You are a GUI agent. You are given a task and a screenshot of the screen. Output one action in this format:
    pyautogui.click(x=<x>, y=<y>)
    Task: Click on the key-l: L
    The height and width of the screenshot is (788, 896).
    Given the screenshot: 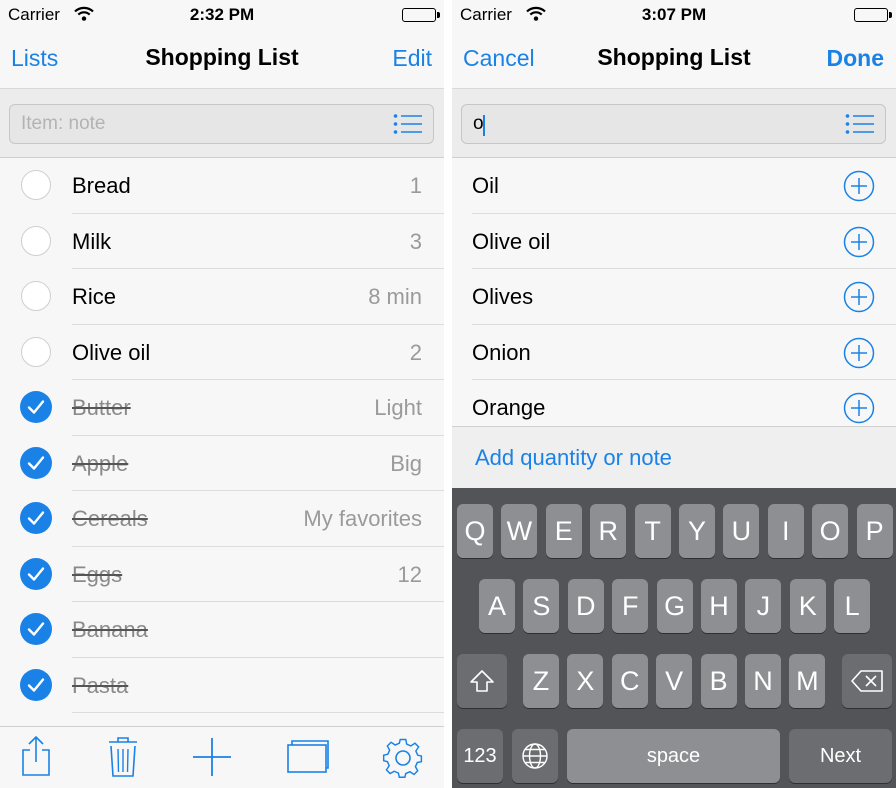 What is the action you would take?
    pyautogui.click(x=852, y=606)
    